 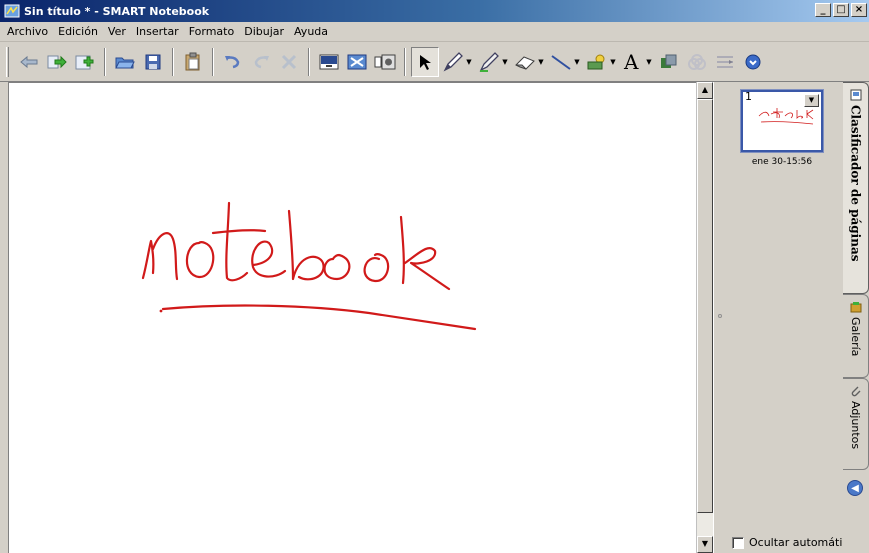 I want to click on scroll-down-icon: ▼, so click(x=705, y=544).